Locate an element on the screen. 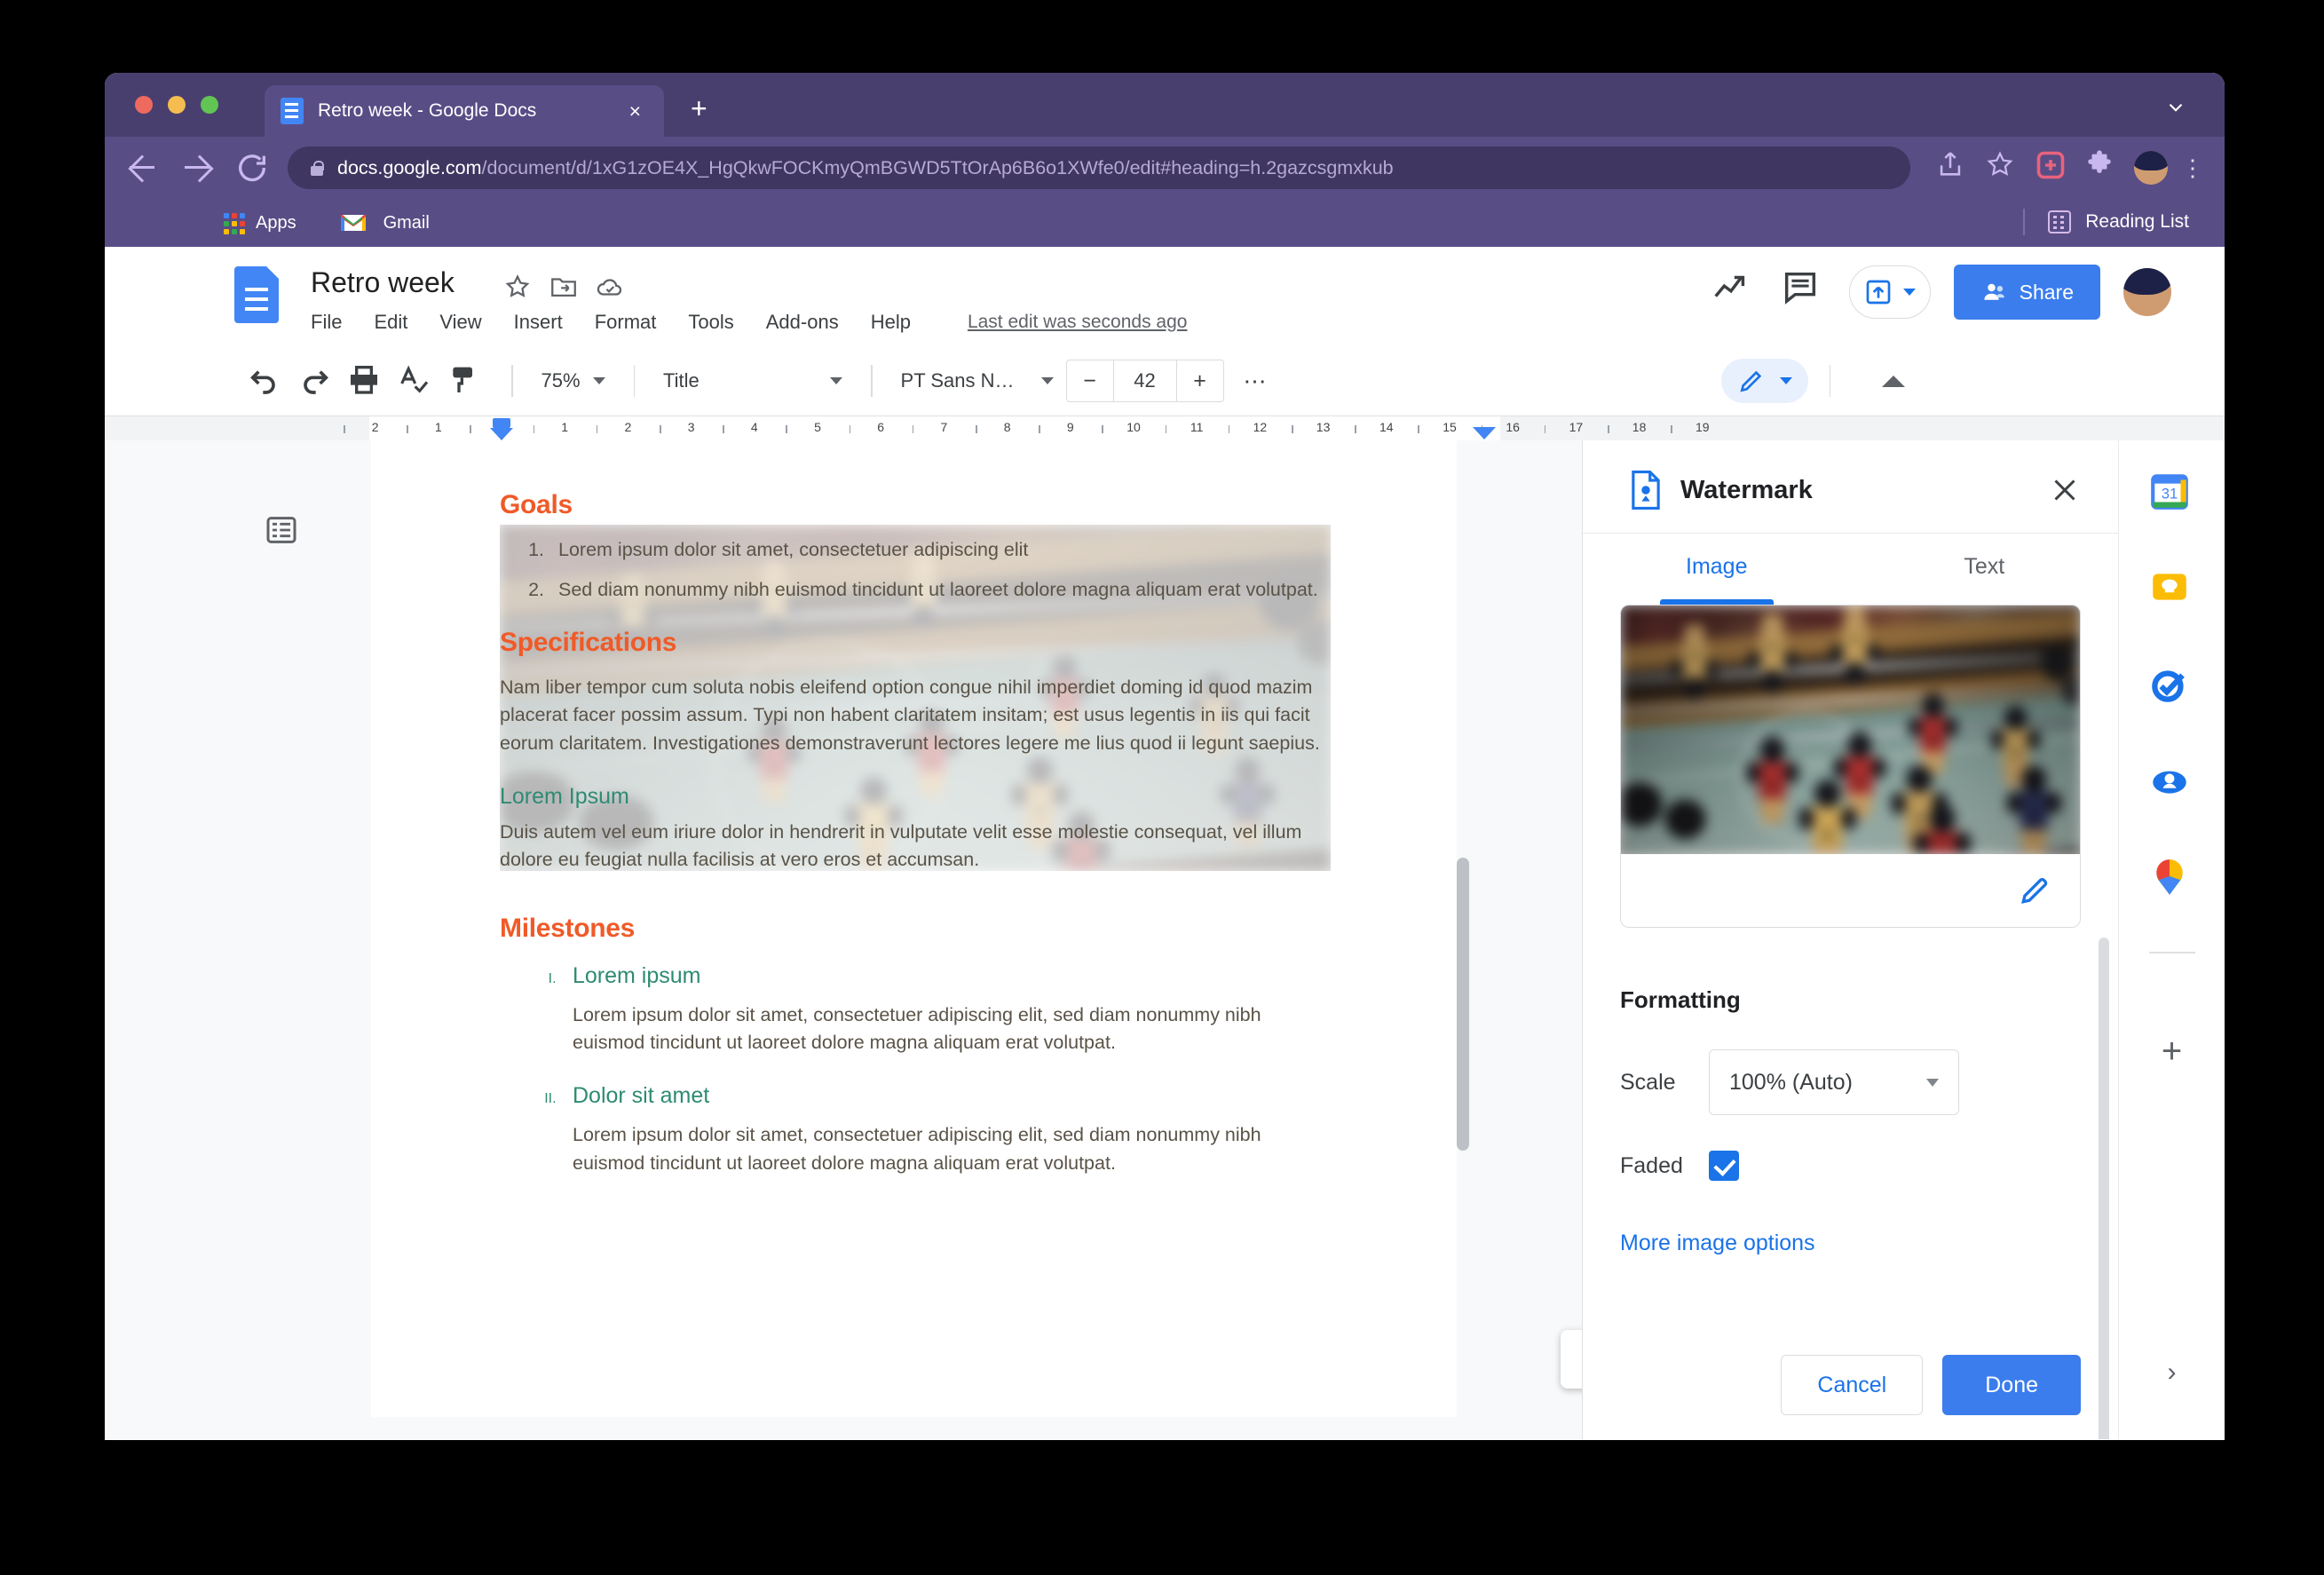 The image size is (2324, 1575). minimize-window-button is located at coordinates (177, 105).